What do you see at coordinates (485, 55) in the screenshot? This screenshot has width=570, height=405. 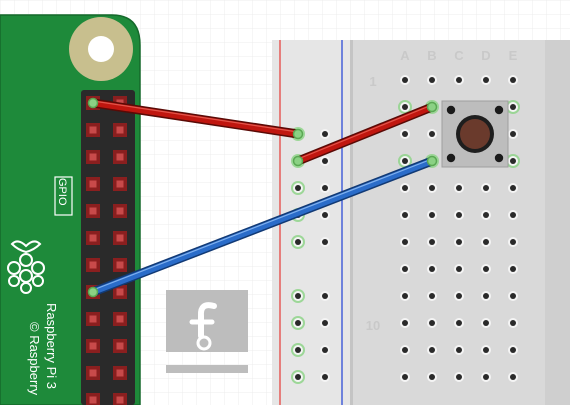 I see `column-label-d: D` at bounding box center [485, 55].